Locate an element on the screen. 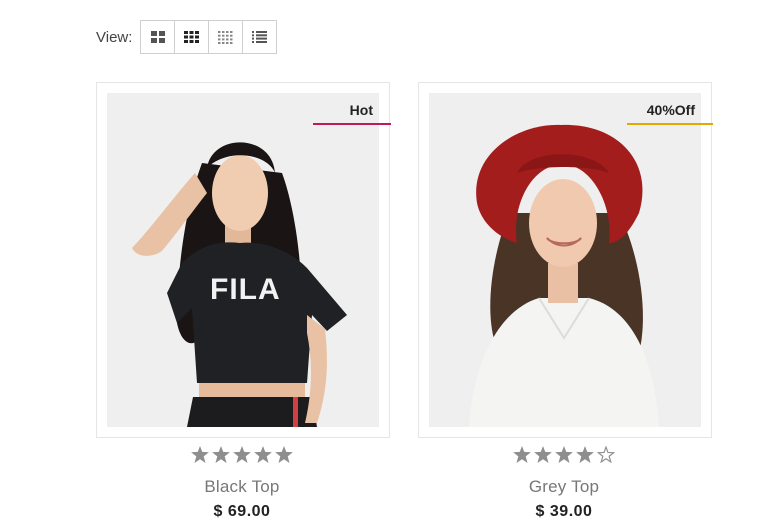 The width and height of the screenshot is (773, 530). product-info: Grey Top $ 39.00 is located at coordinates (564, 483).